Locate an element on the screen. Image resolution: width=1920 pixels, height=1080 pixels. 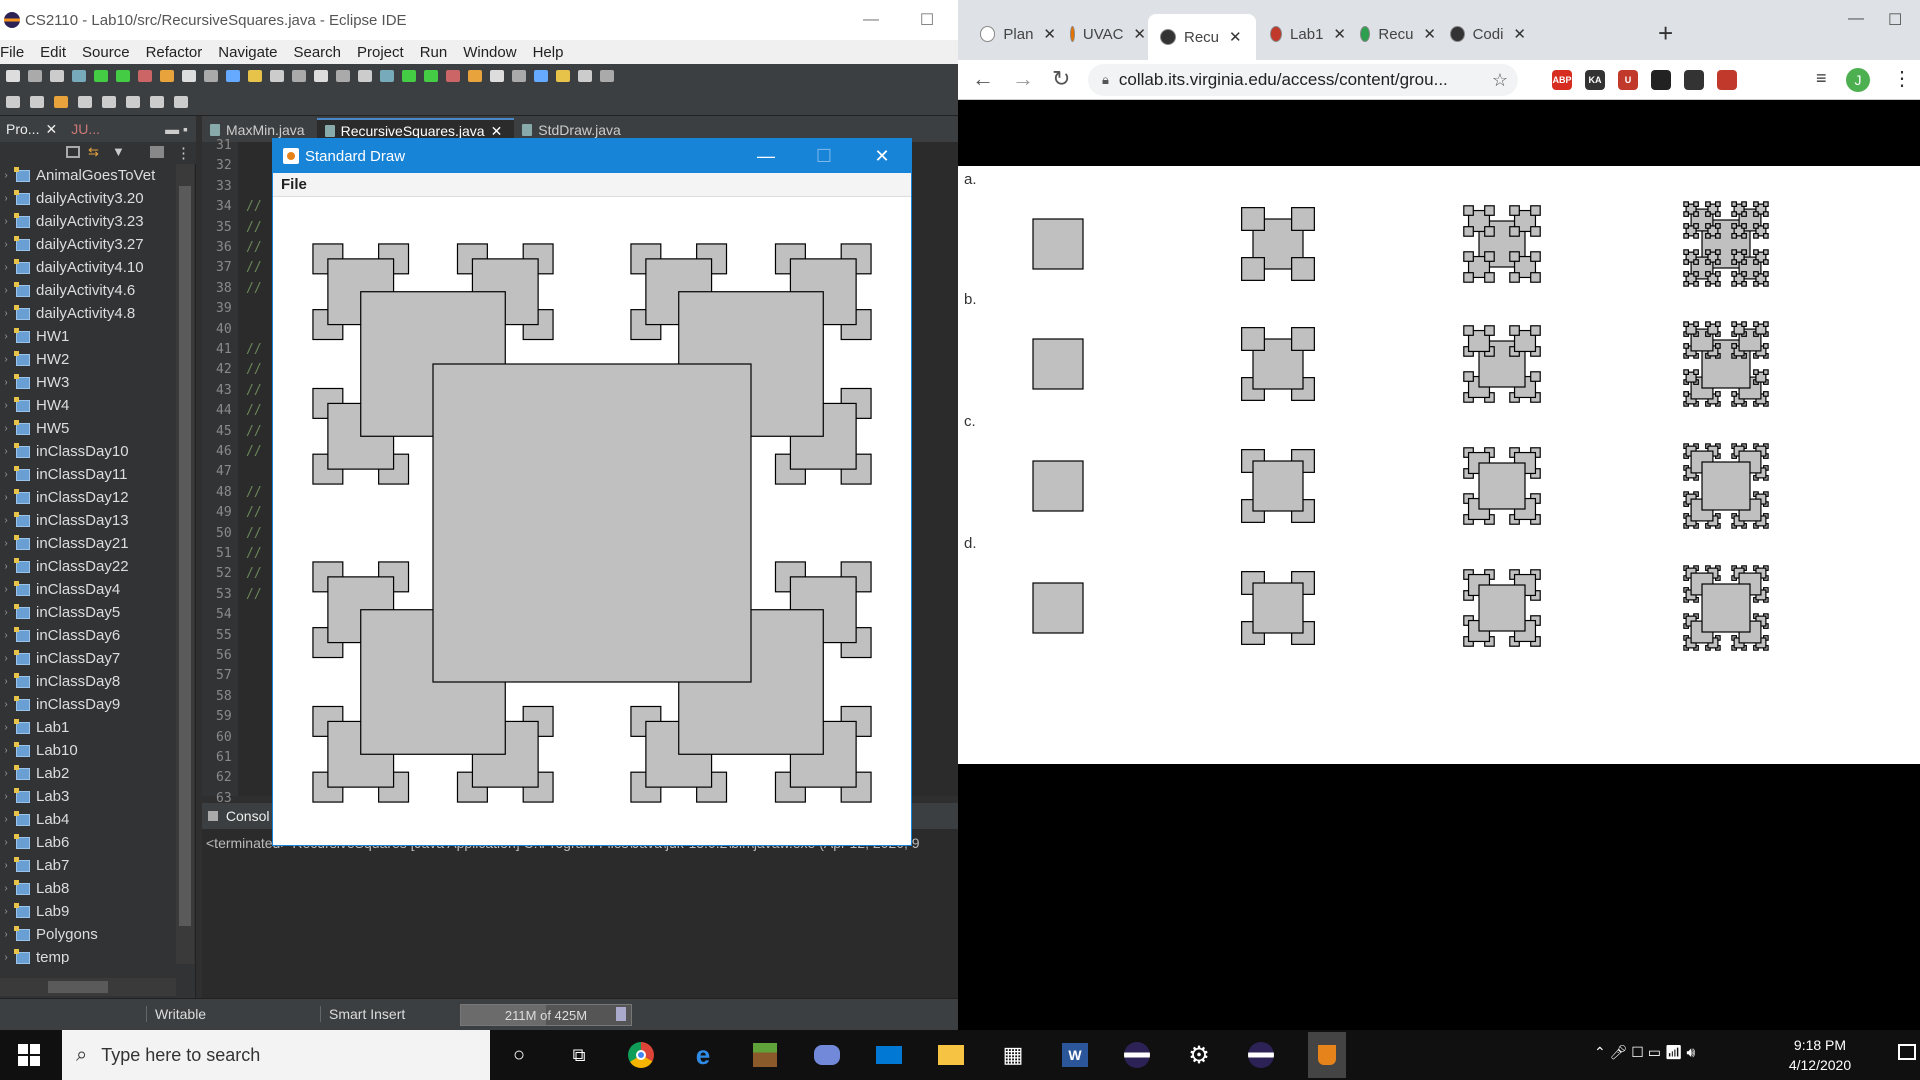
file-explorer-icon is located at coordinates (951, 1055).